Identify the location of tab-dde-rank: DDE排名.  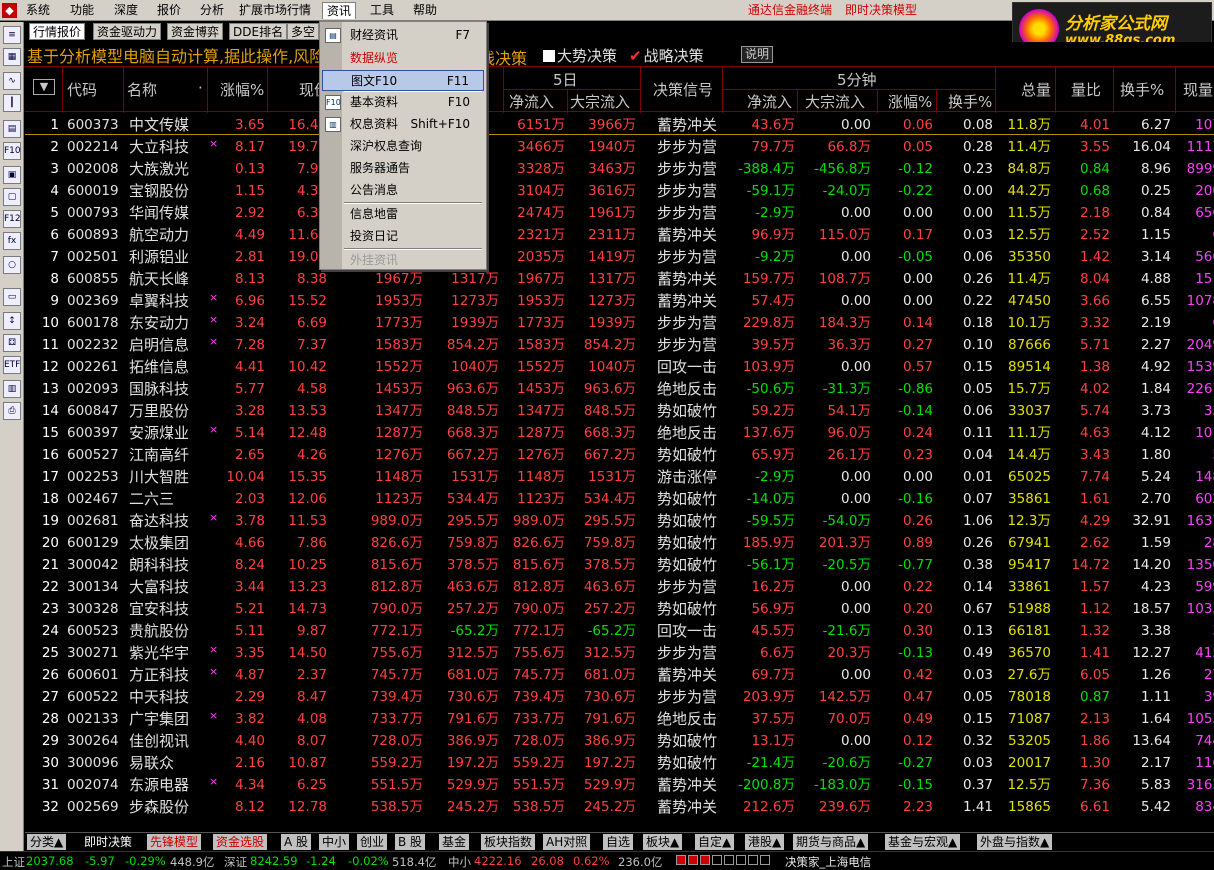
(258, 31).